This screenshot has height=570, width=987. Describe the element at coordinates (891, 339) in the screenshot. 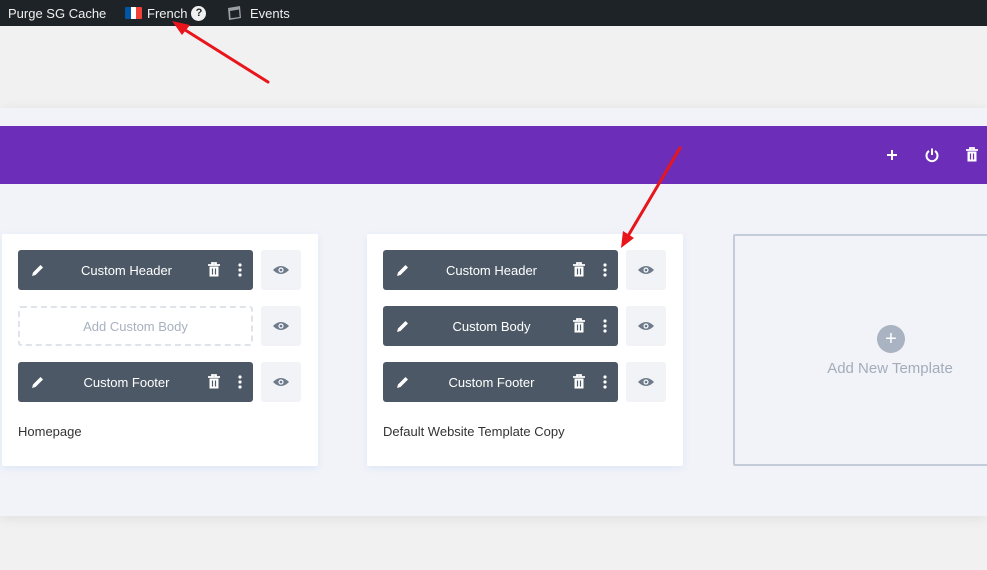

I see `plus-icon: +` at that location.